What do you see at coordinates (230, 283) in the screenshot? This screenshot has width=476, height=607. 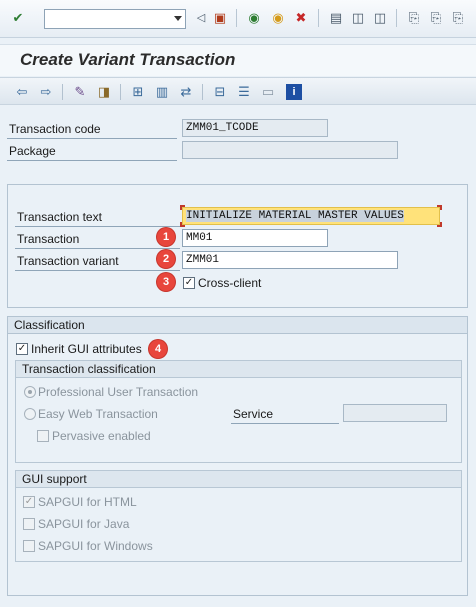 I see `cross-client-label: Cross-client` at bounding box center [230, 283].